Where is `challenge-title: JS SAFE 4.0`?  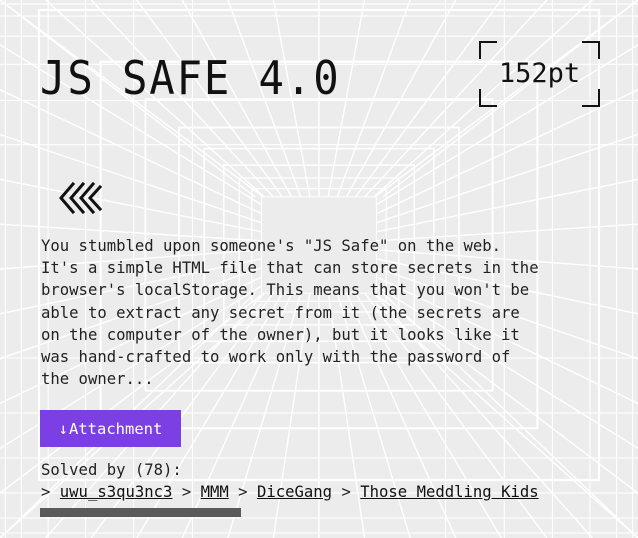 challenge-title: JS SAFE 4.0 is located at coordinates (190, 78).